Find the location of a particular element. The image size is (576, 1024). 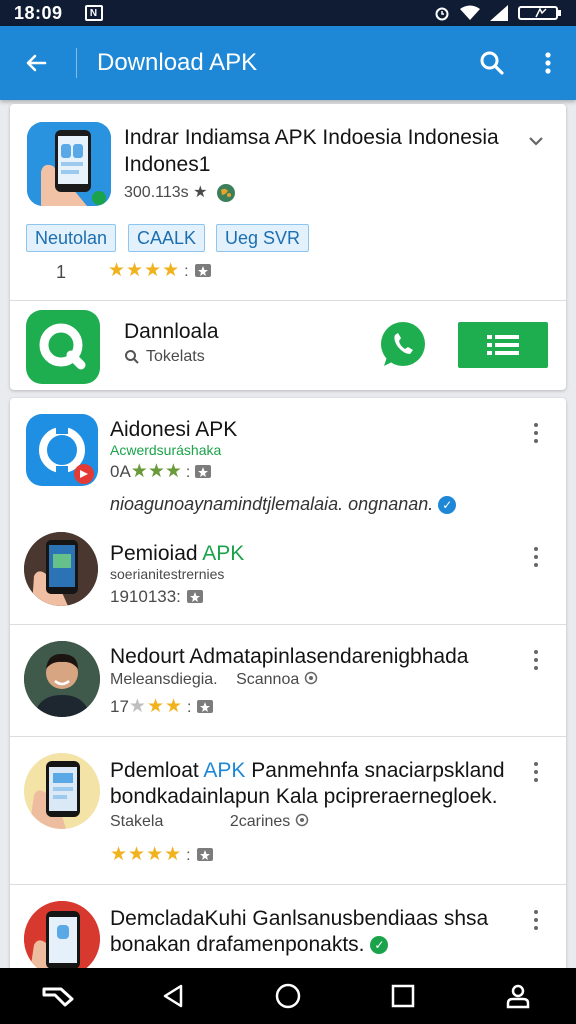

download-app-icon is located at coordinates (63, 347).